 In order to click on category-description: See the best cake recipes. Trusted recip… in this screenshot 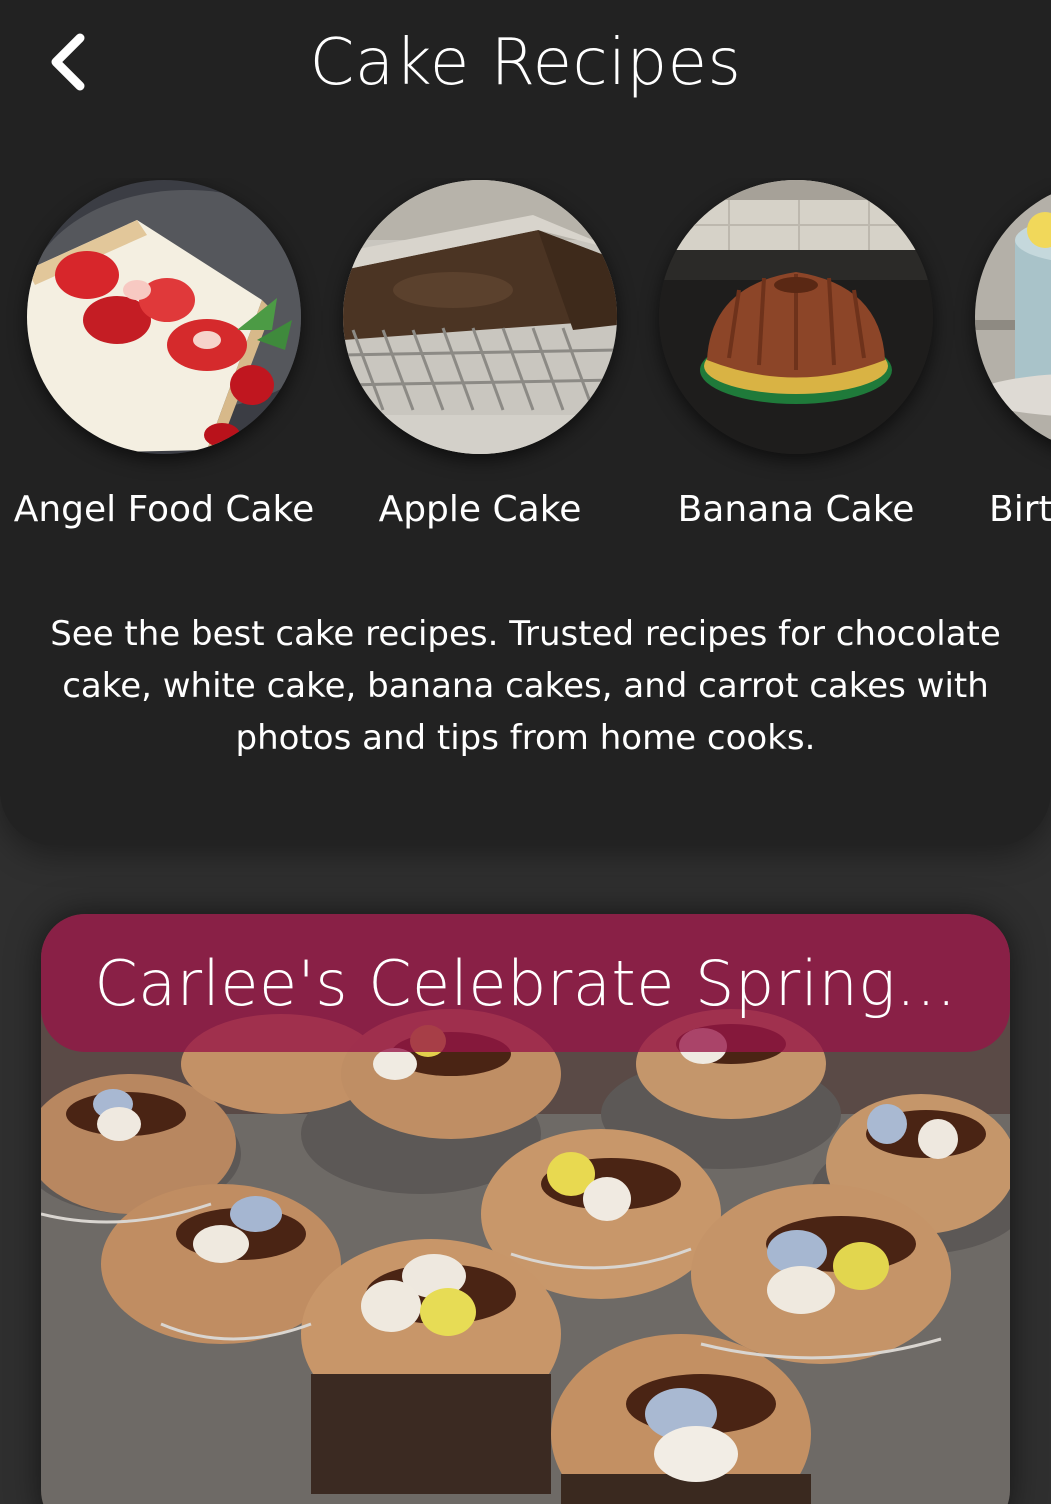, I will do `click(525, 686)`.